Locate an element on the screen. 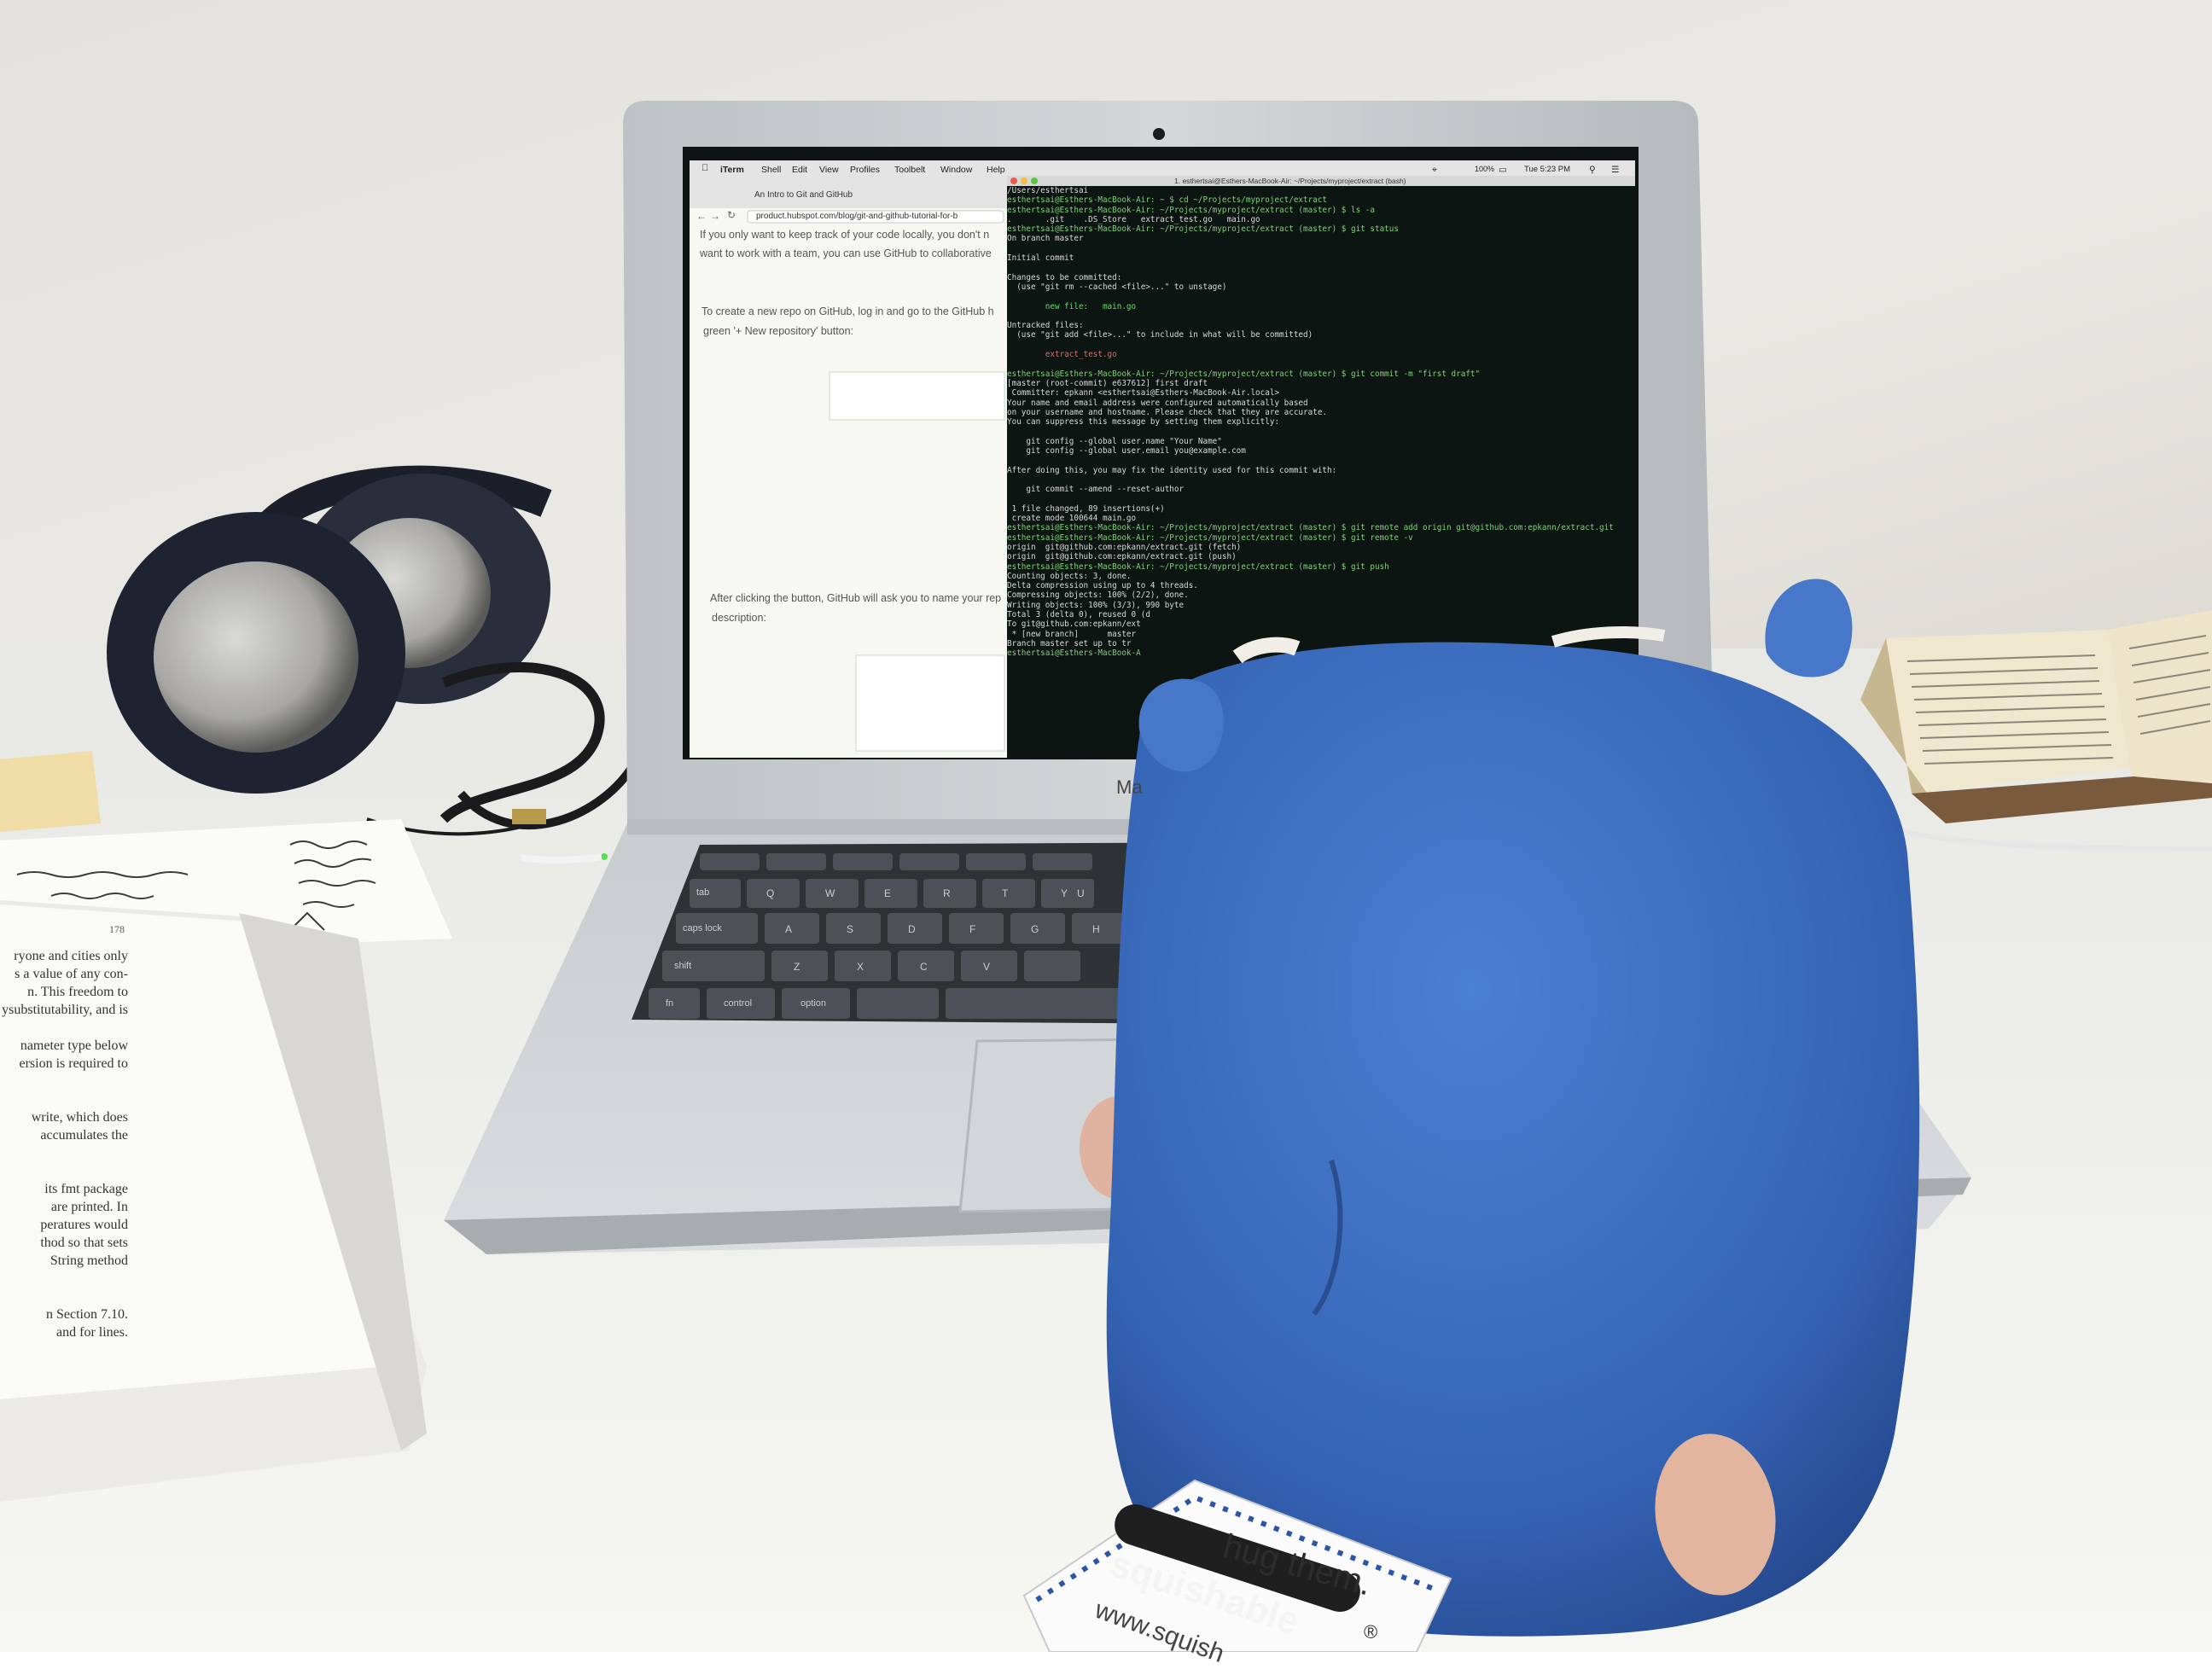  book-line: n Section 7.10. is located at coordinates (87, 1314).